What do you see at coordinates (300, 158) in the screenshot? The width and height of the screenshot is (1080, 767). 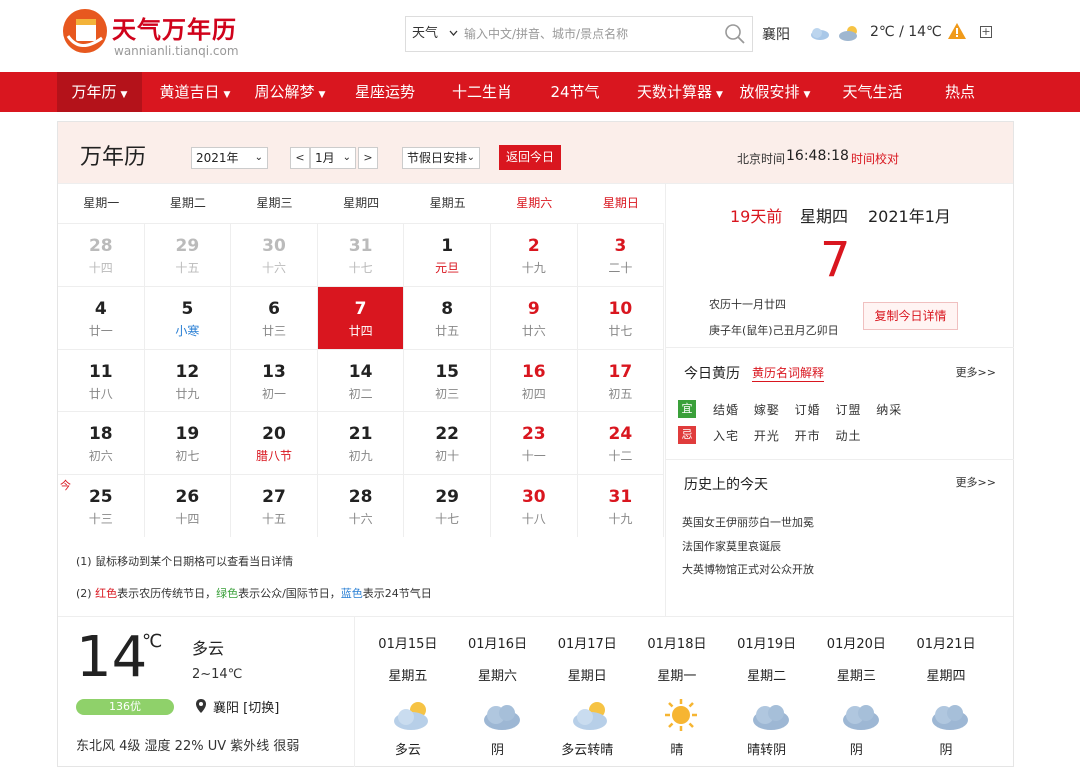 I see `prev-month-button: <` at bounding box center [300, 158].